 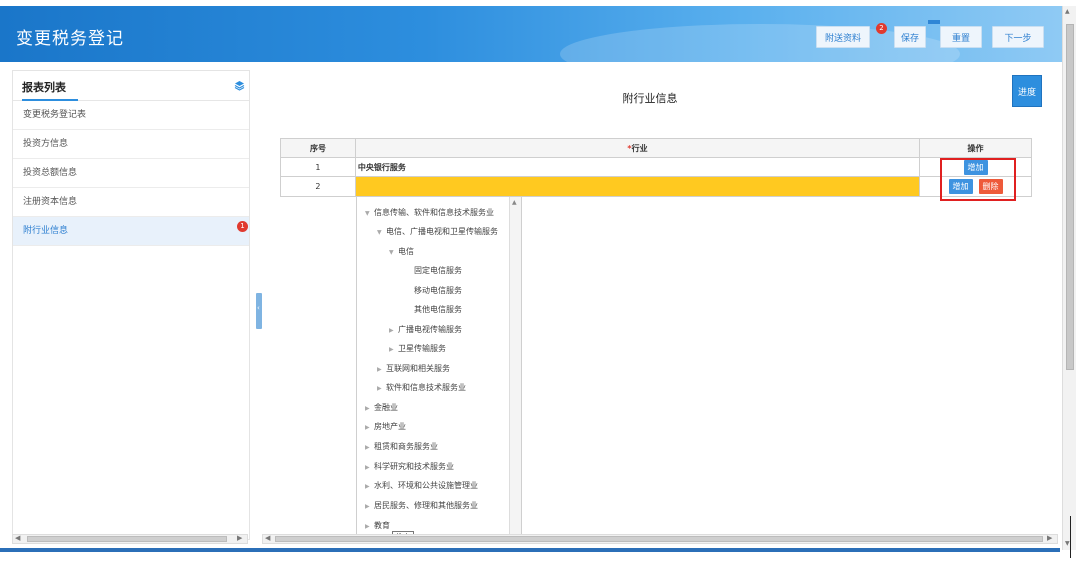 What do you see at coordinates (131, 86) in the screenshot?
I see `sidebar-header: 报表列表` at bounding box center [131, 86].